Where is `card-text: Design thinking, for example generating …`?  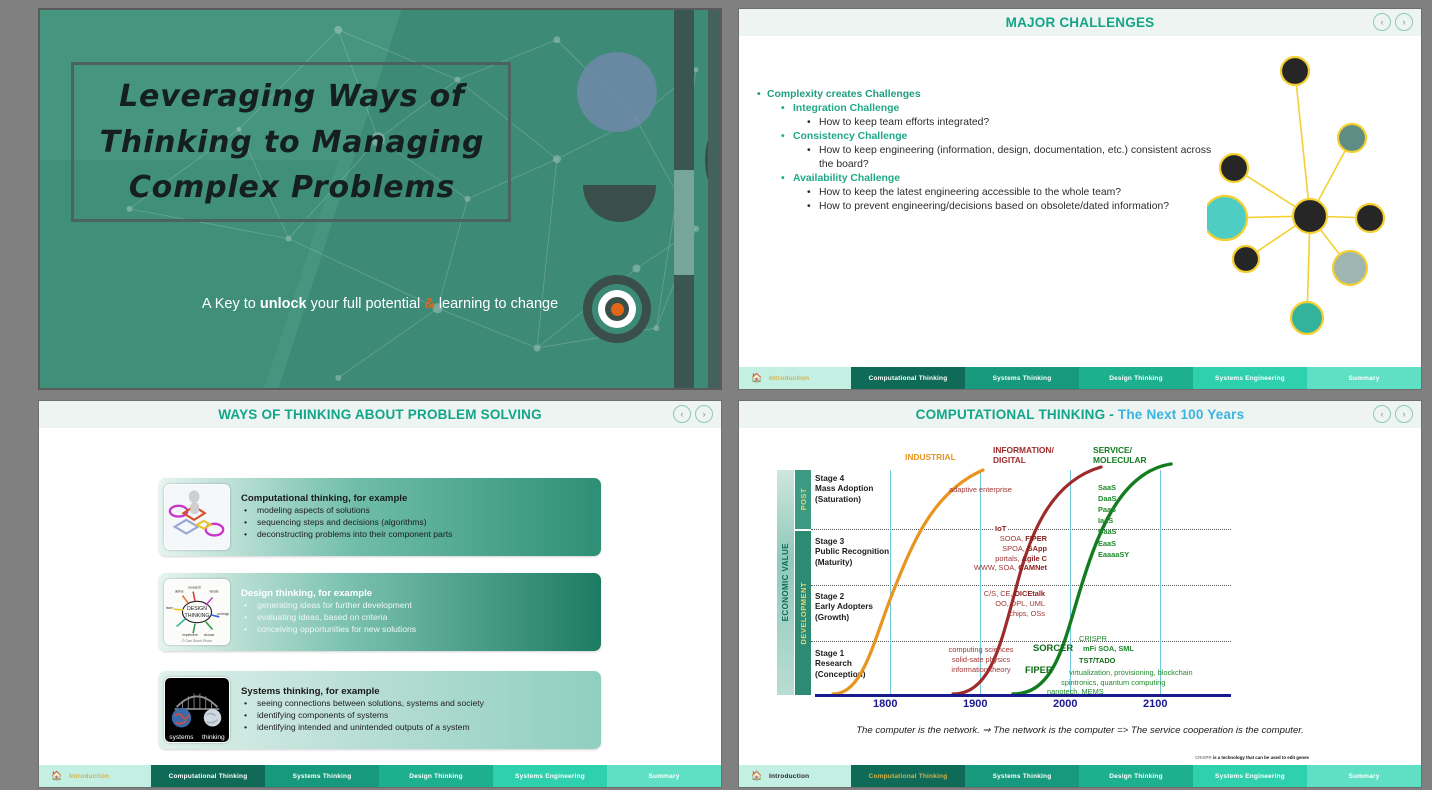
card-text: Design thinking, for example generating … is located at coordinates (323, 612).